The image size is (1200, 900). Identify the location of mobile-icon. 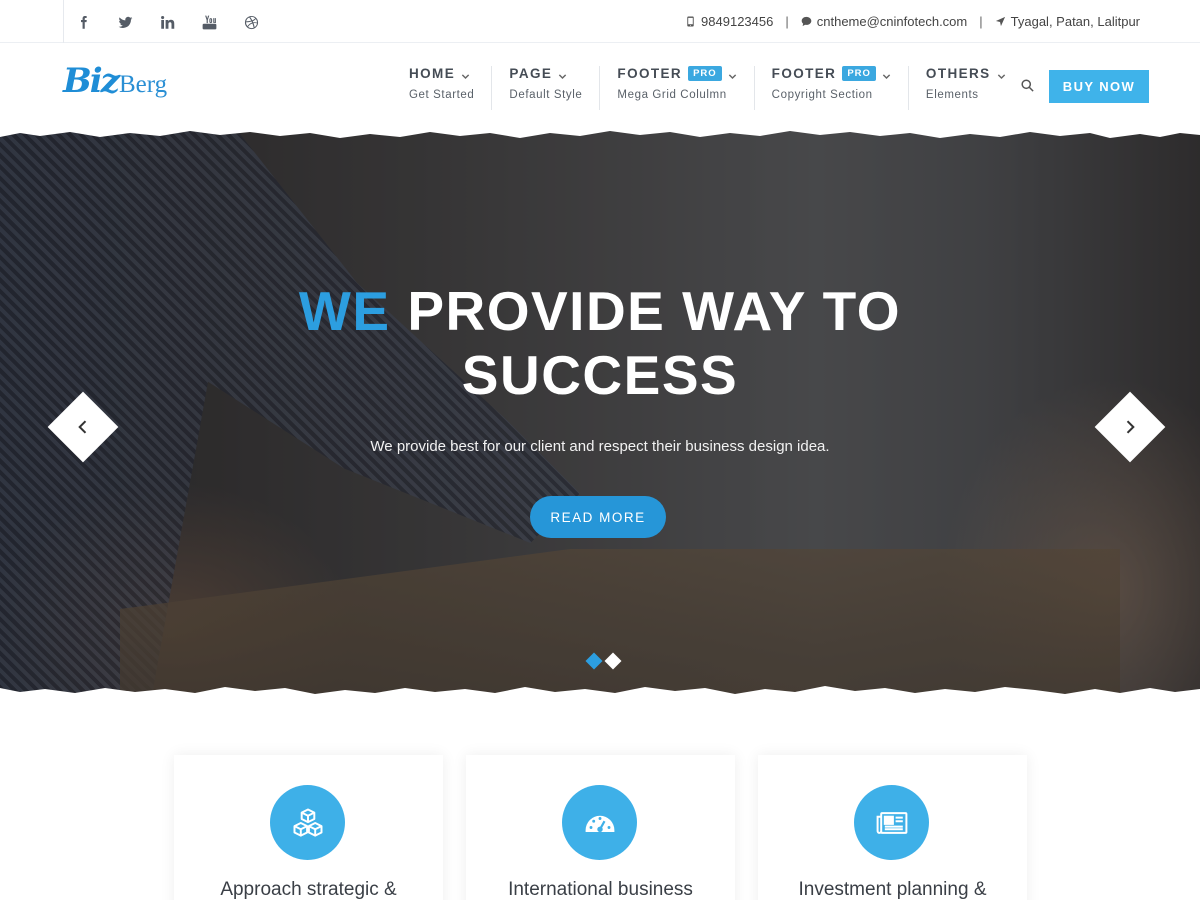
(690, 21).